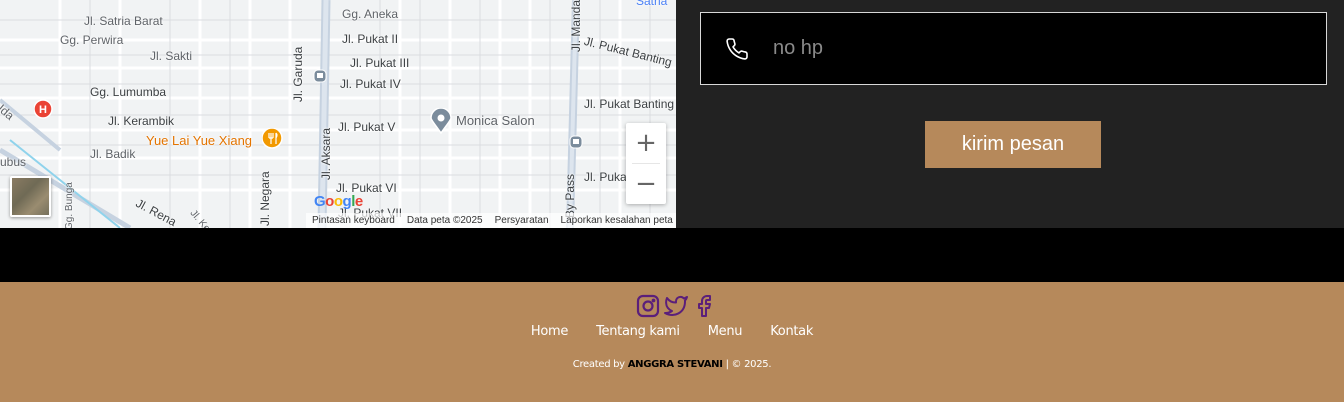 This screenshot has width=1344, height=402. What do you see at coordinates (638, 331) in the screenshot?
I see `footer-link-about: Tentang kami` at bounding box center [638, 331].